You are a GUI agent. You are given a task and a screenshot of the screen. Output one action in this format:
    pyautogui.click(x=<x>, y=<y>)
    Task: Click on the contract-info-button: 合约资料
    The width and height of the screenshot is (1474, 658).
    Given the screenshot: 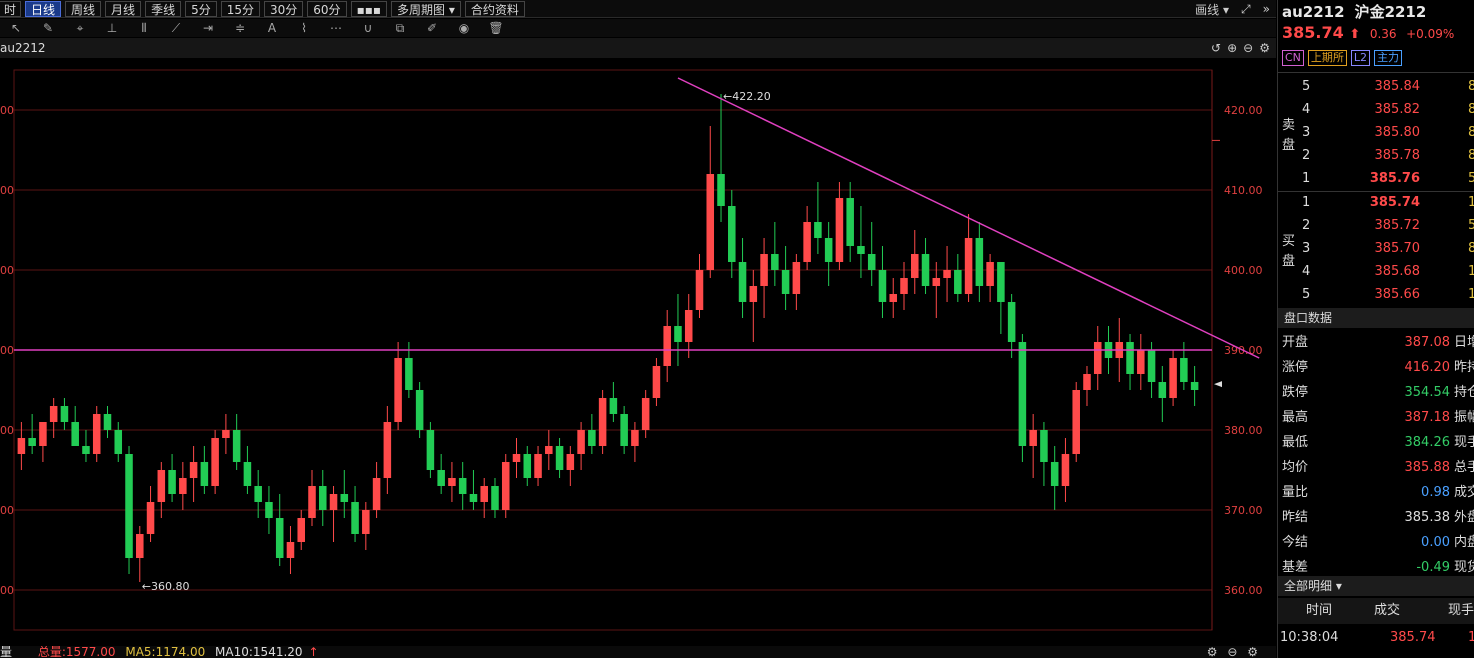 What is the action you would take?
    pyautogui.click(x=494, y=8)
    